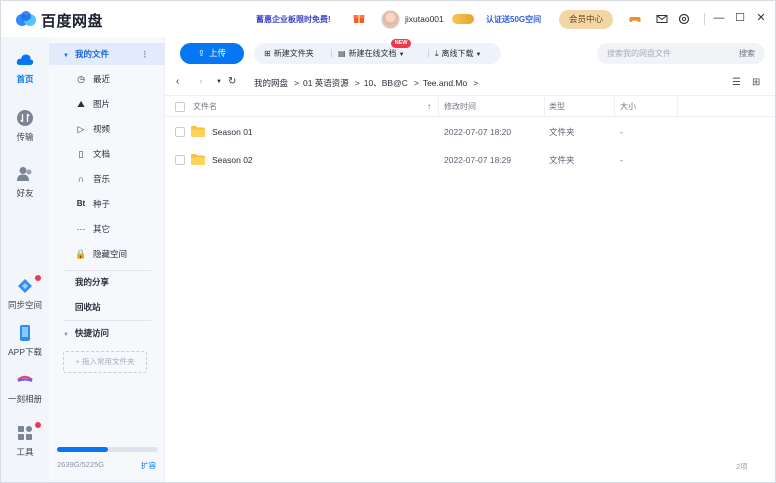  Describe the element at coordinates (38, 278) in the screenshot. I see `notification-dot` at that location.